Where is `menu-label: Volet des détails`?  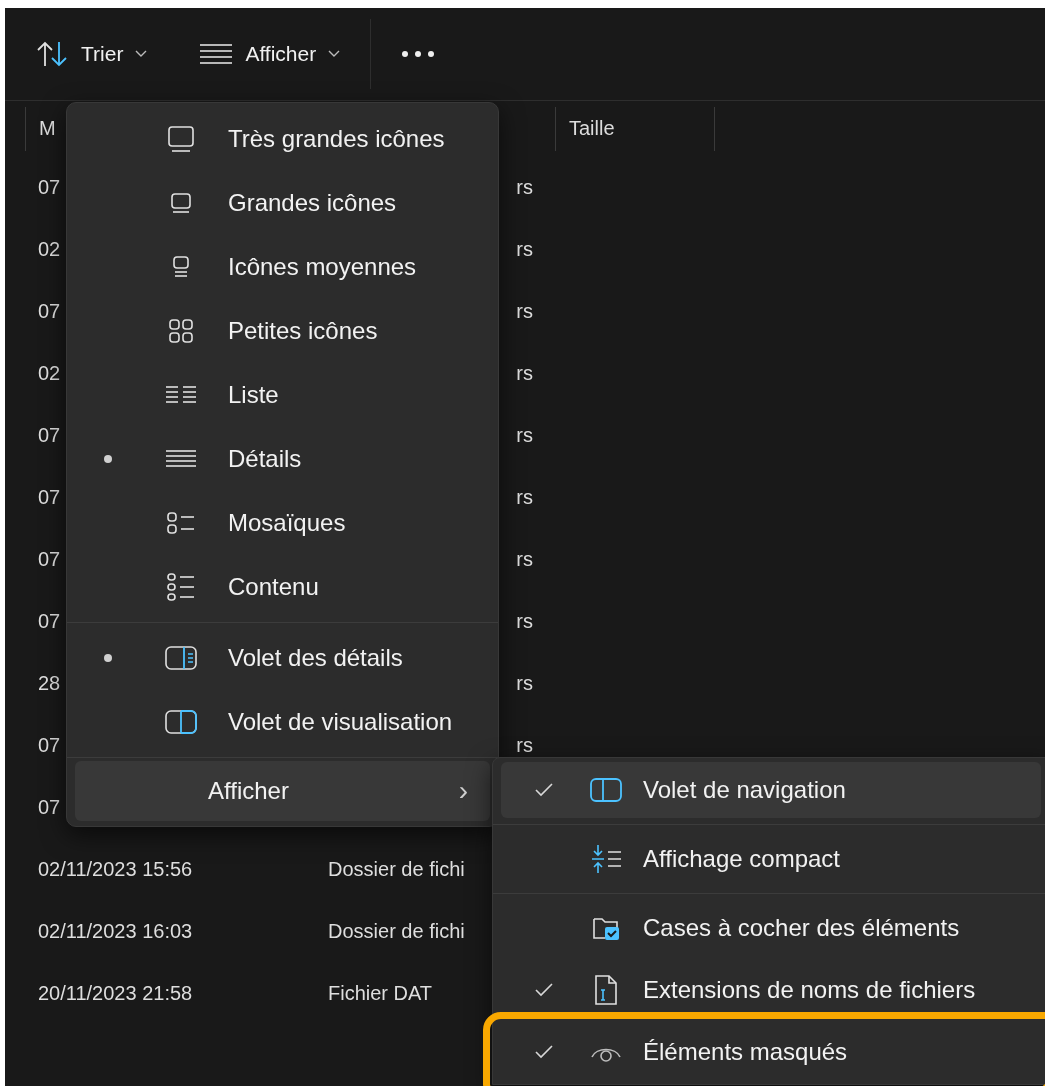
menu-label: Volet des détails is located at coordinates (315, 658).